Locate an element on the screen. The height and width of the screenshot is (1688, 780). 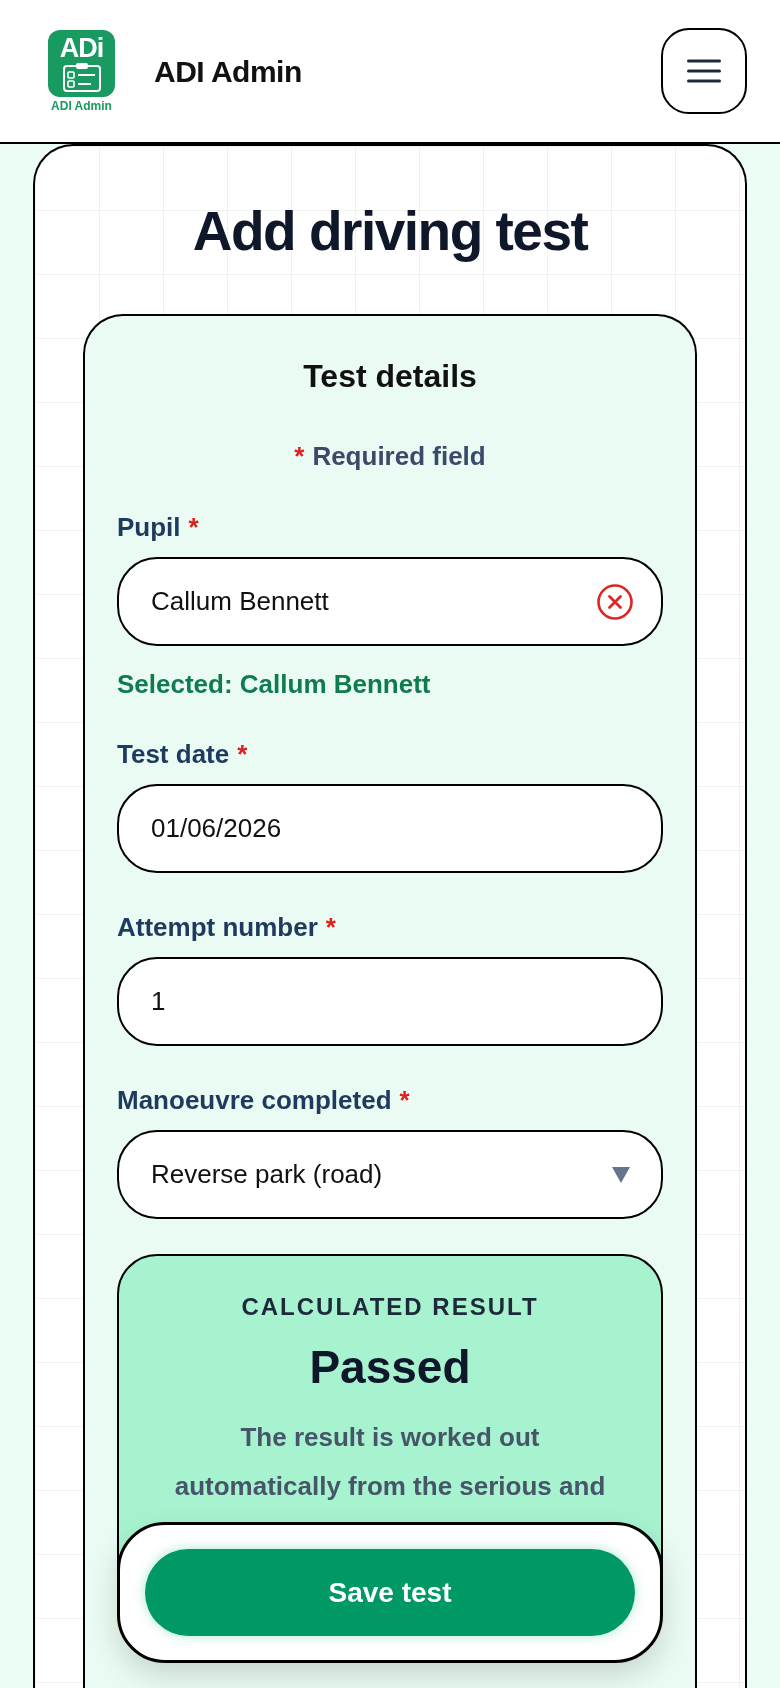
field-label: Manoeuvre completed is located at coordinates (254, 1100).